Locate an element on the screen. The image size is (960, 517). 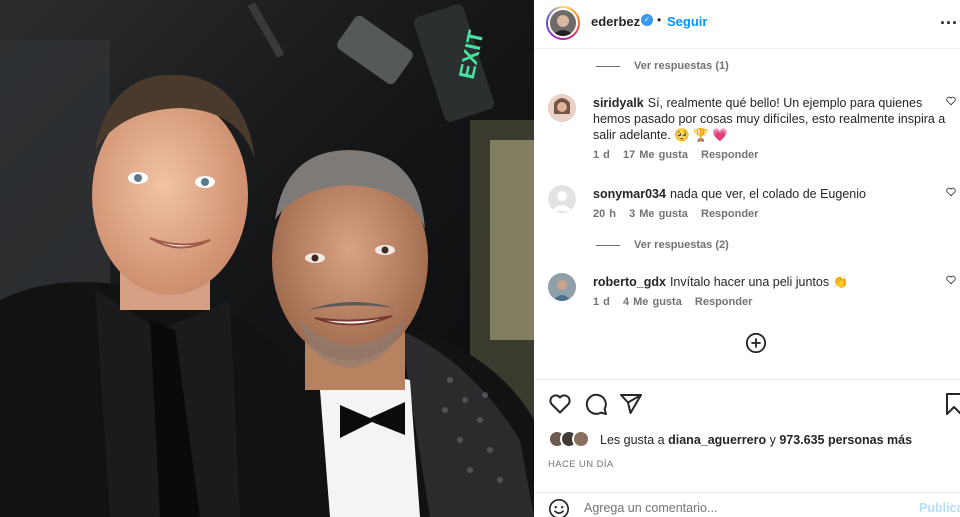
likes-prefix: Les gusta a is located at coordinates (632, 440).